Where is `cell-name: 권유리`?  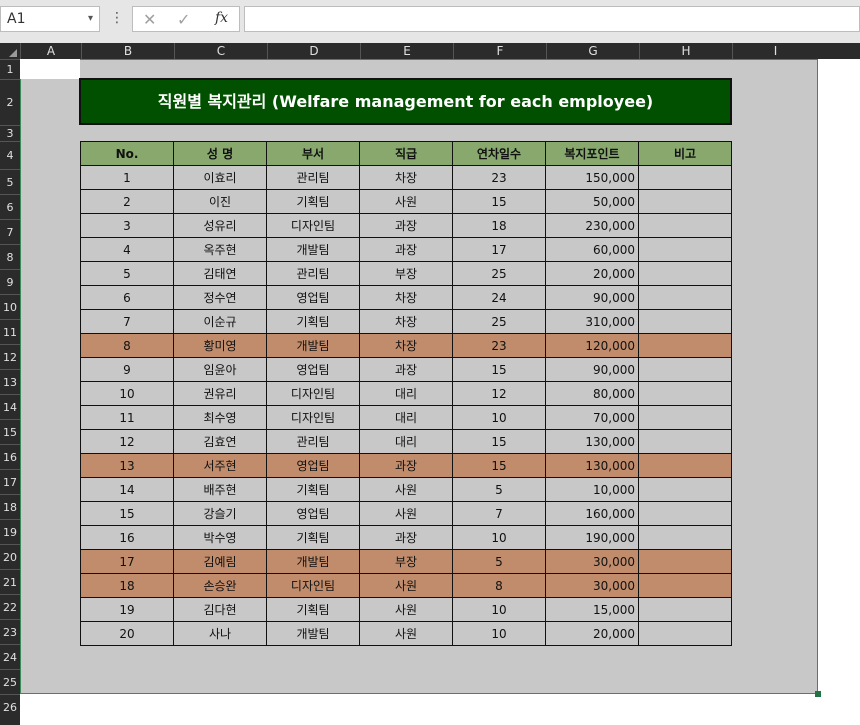
cell-name: 권유리 is located at coordinates (220, 393).